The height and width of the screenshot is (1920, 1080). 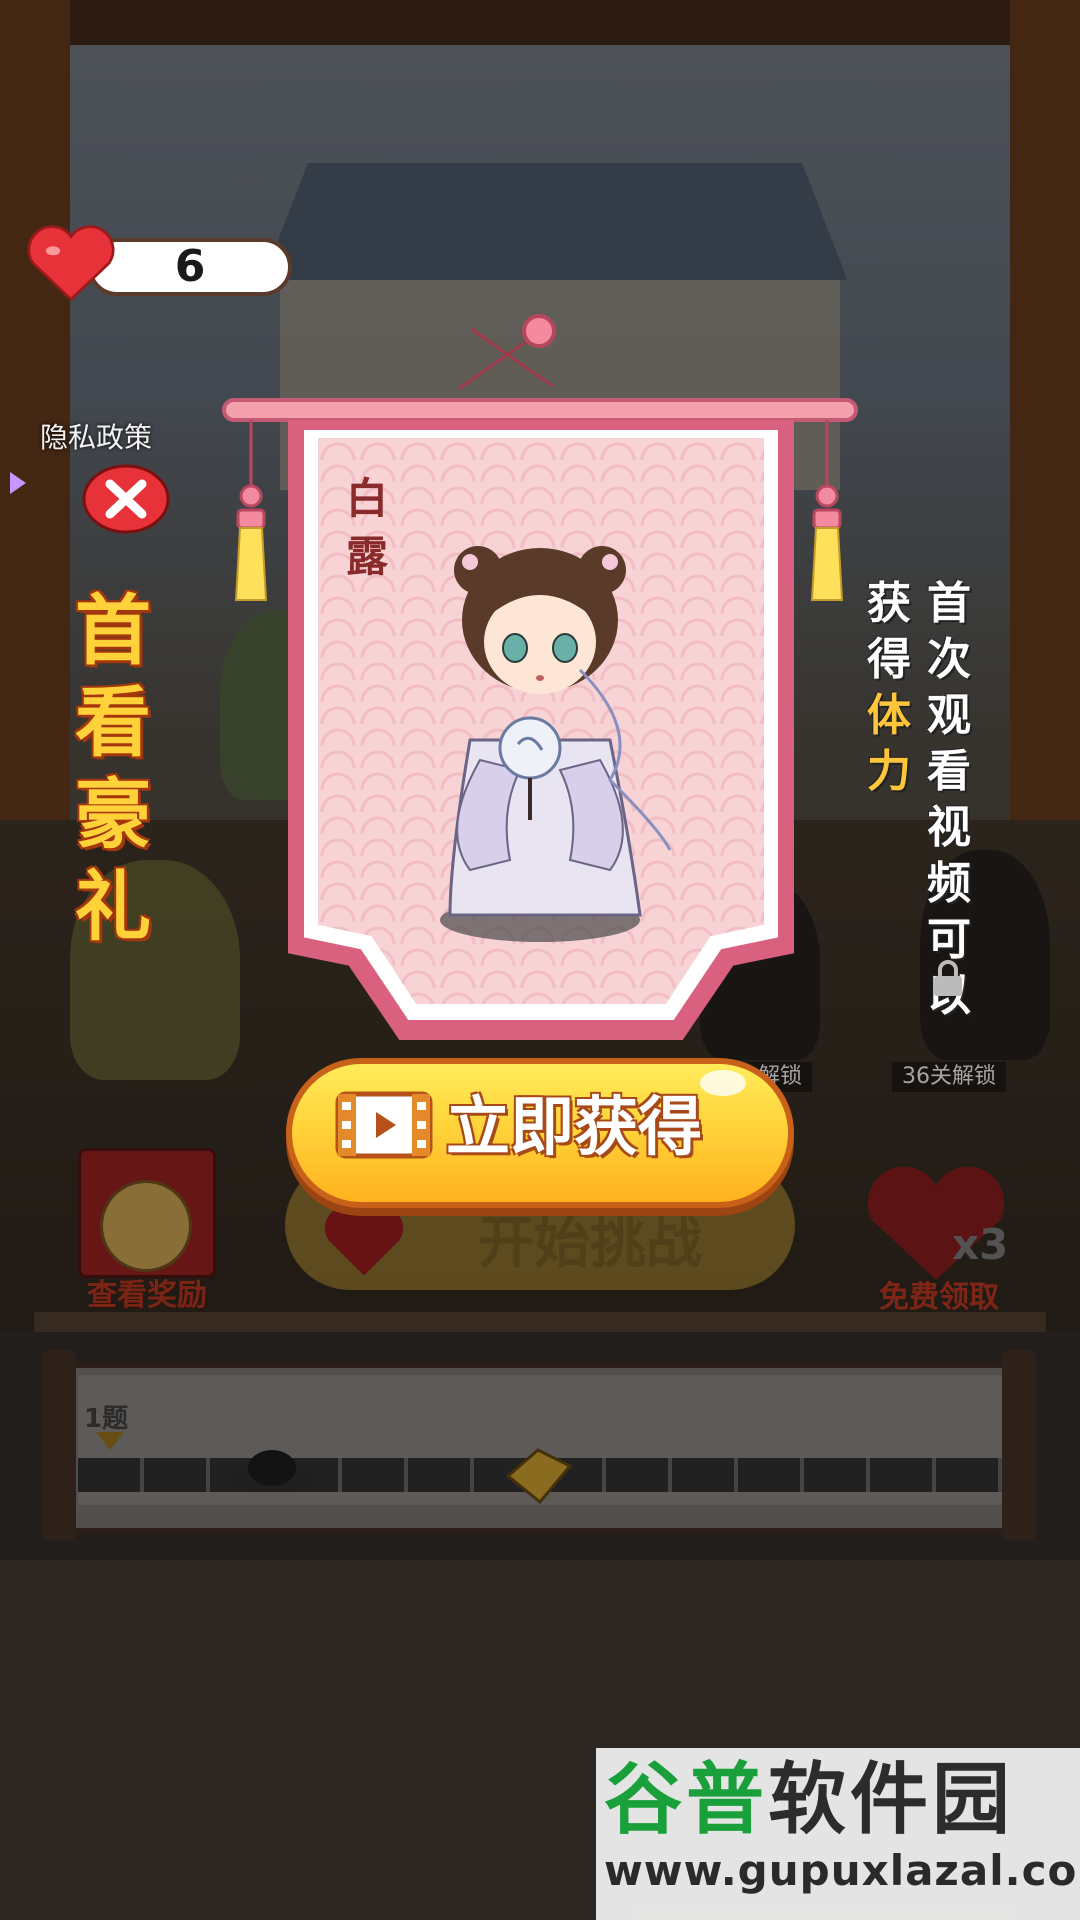 What do you see at coordinates (384, 1125) in the screenshot?
I see `video-icon` at bounding box center [384, 1125].